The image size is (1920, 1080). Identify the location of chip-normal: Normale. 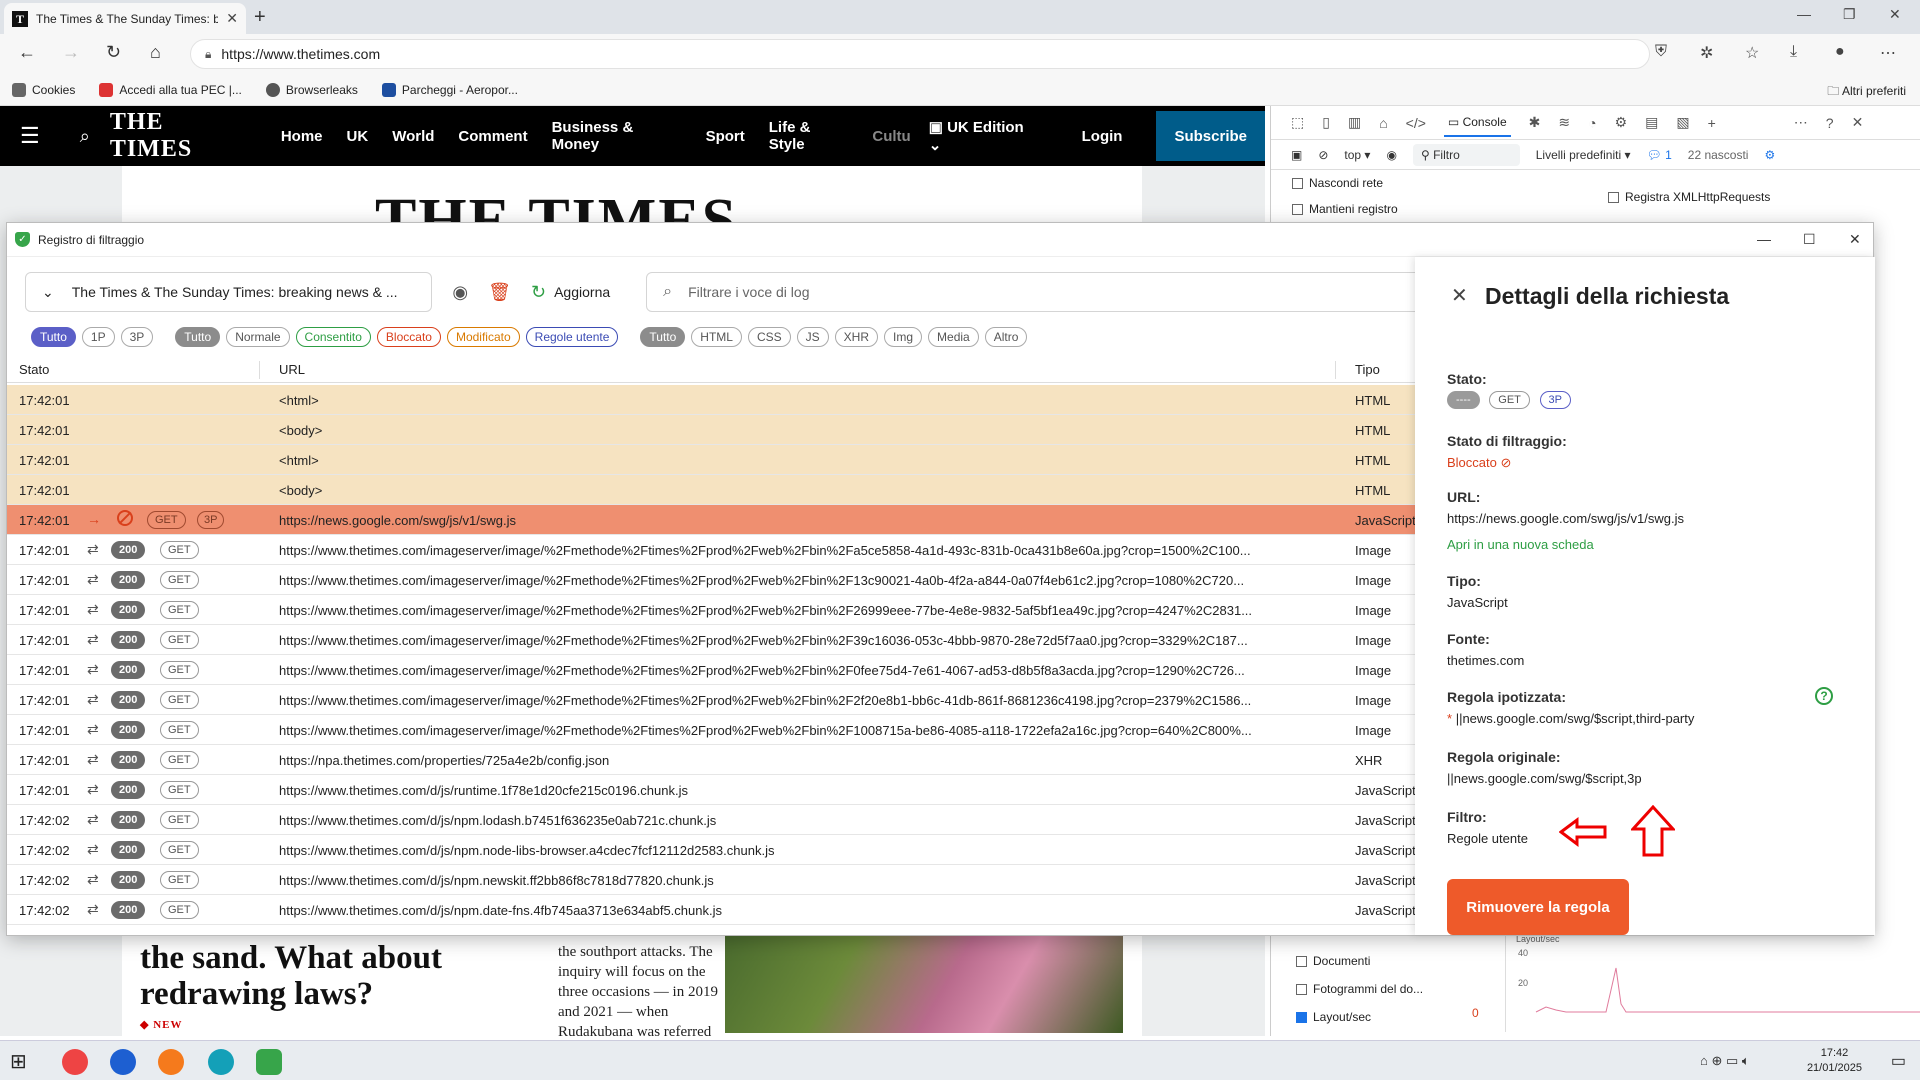
(258, 337).